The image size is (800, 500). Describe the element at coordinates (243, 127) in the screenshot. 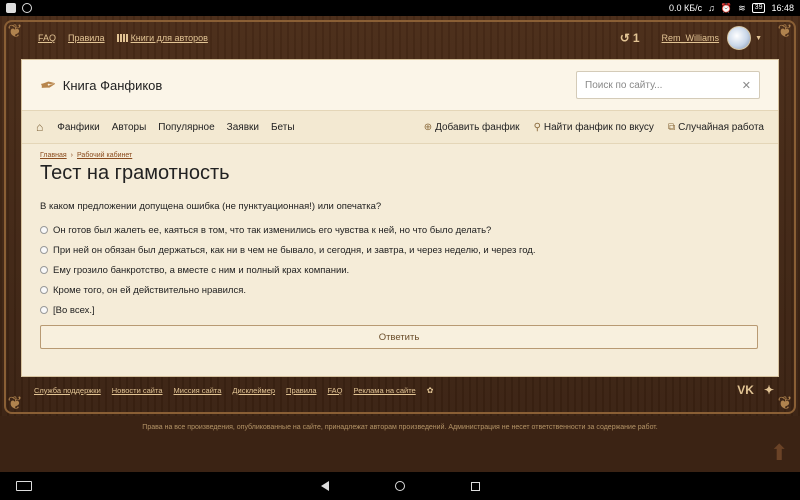

I see `menu-item-requests: Заявки` at that location.